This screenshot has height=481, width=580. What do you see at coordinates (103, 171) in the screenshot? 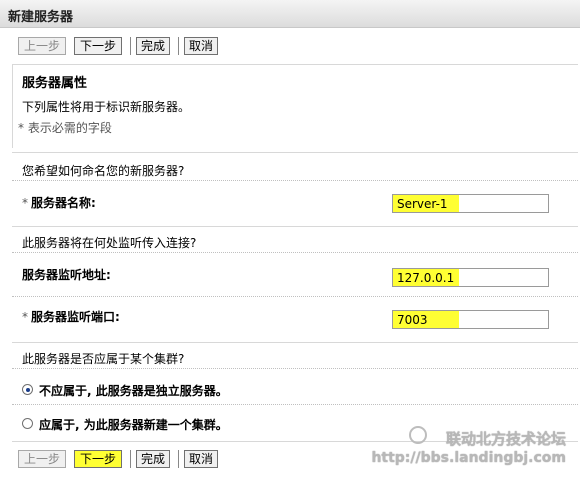
I see `name-question: 您希望如何命名您的新服务器?` at bounding box center [103, 171].